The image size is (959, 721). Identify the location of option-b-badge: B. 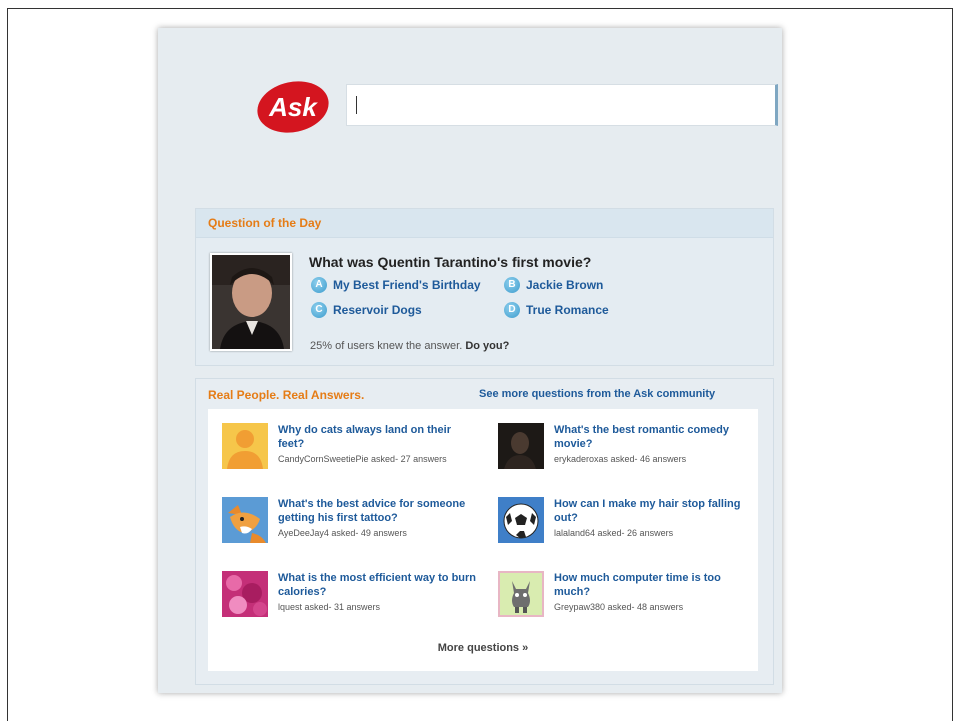
(512, 285).